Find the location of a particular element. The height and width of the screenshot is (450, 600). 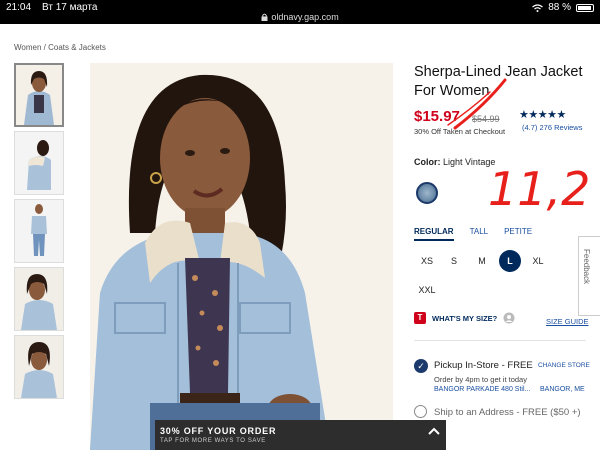

breadcrumb: Women / Coats & Jackets is located at coordinates (60, 47).